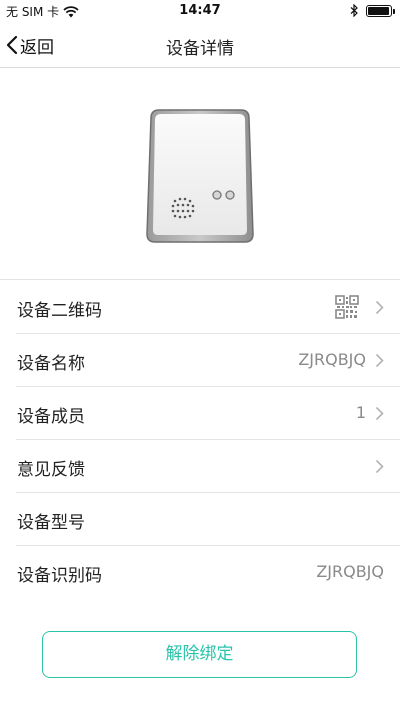  What do you see at coordinates (199, 654) in the screenshot?
I see `unbind-button: 解除绑定` at bounding box center [199, 654].